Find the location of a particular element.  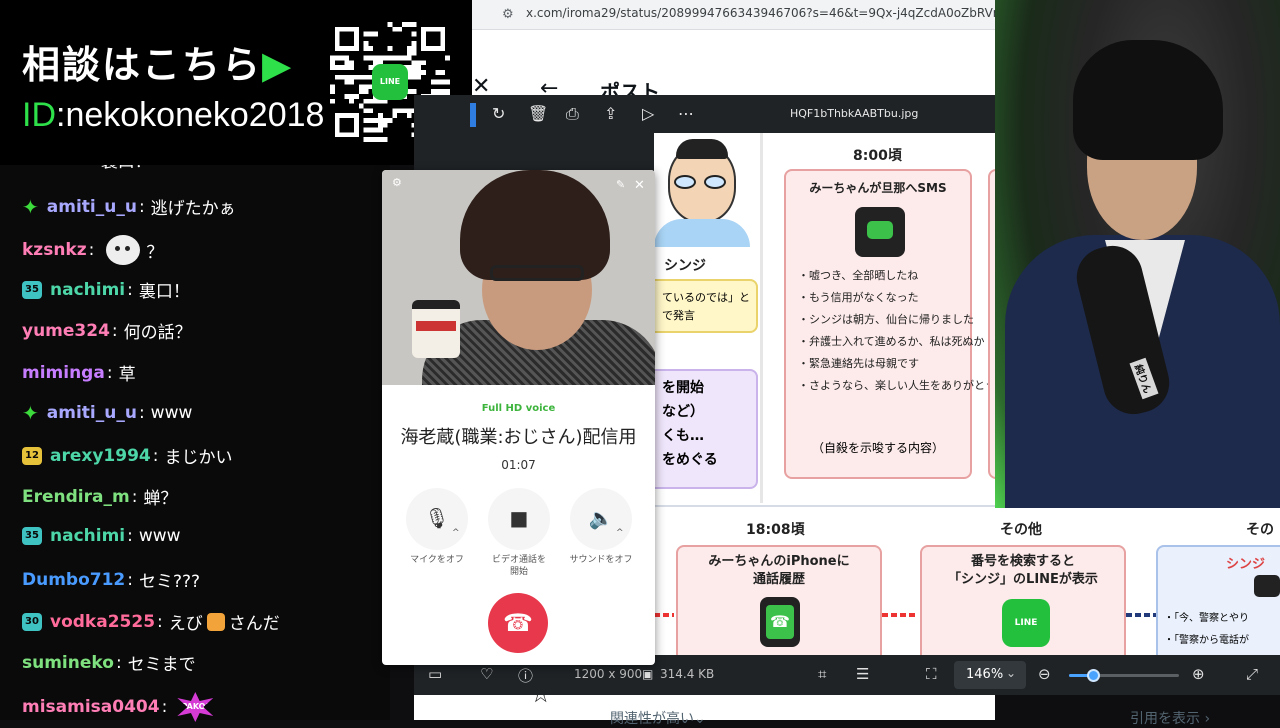

emote-hand-icon is located at coordinates (215, 621).